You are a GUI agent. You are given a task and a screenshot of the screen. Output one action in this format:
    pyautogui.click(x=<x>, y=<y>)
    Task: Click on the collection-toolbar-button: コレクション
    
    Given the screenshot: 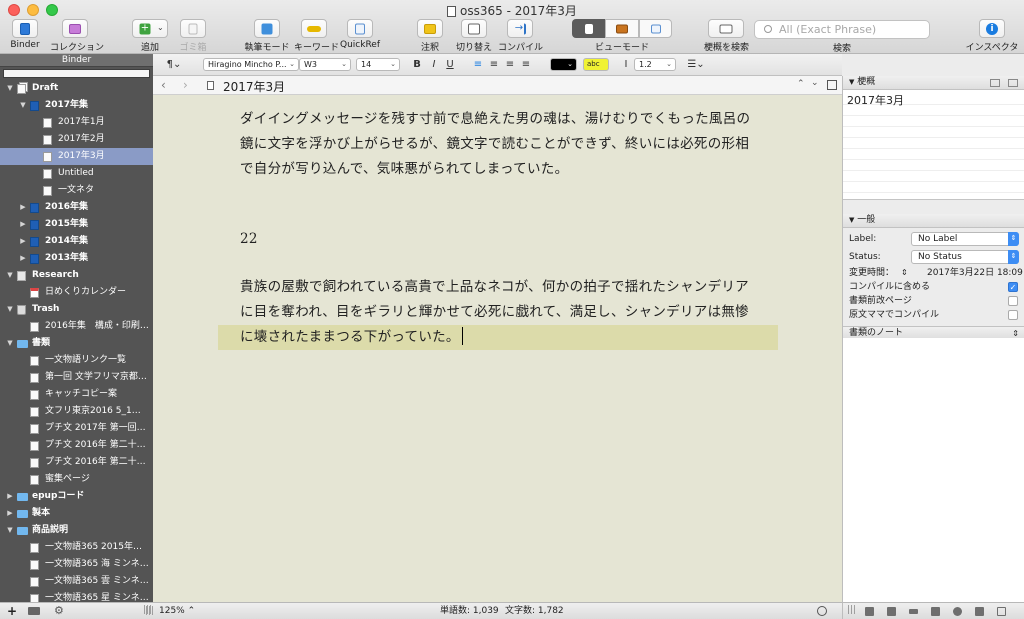 What is the action you would take?
    pyautogui.click(x=77, y=36)
    